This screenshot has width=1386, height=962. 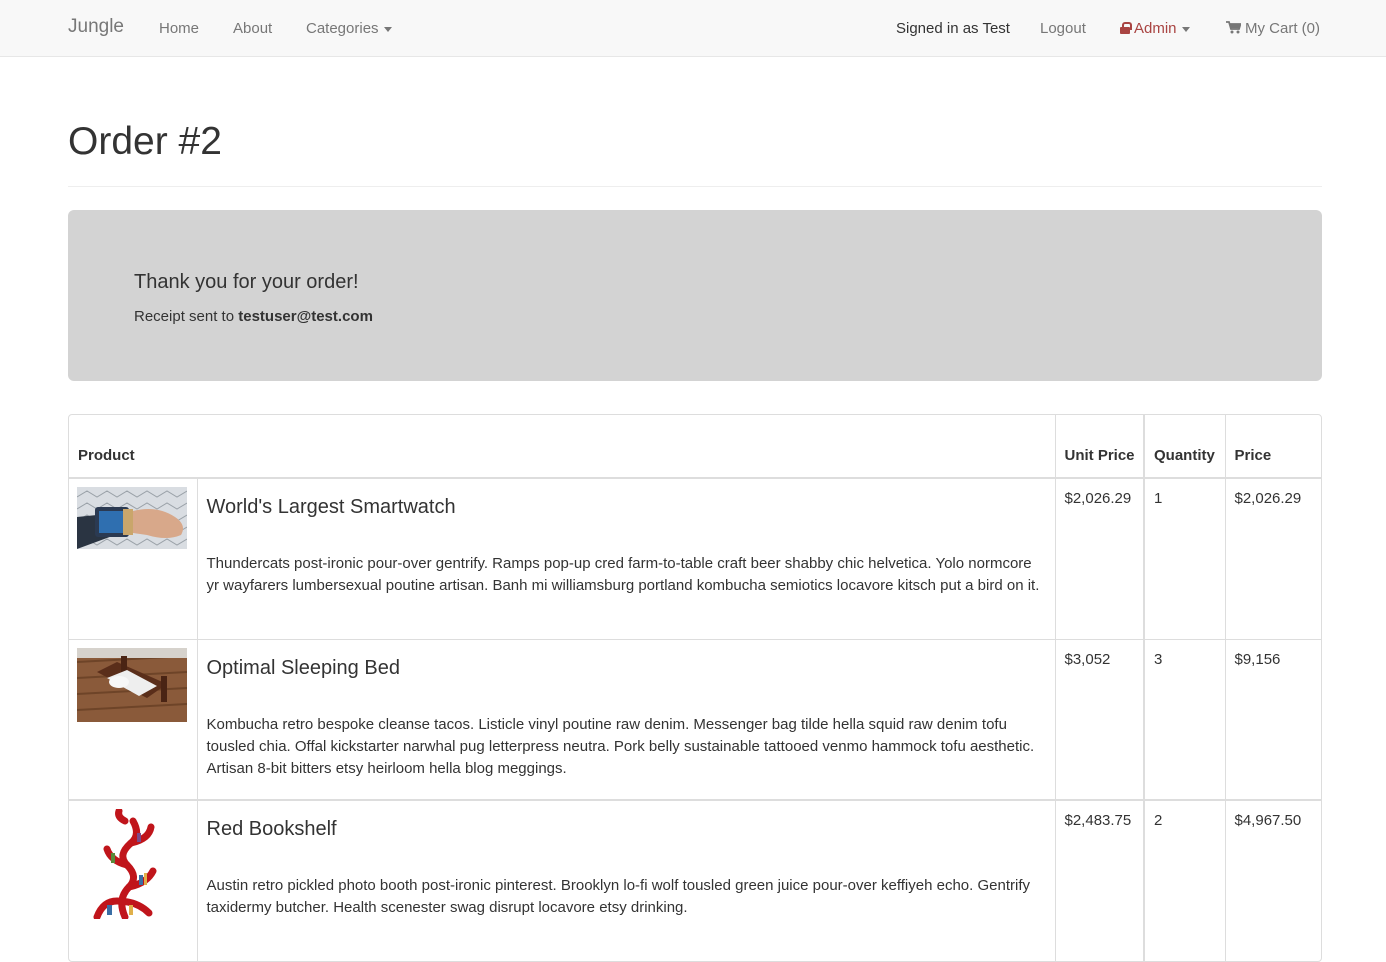 I want to click on header-unit-price: Unit Price, so click(x=1099, y=447).